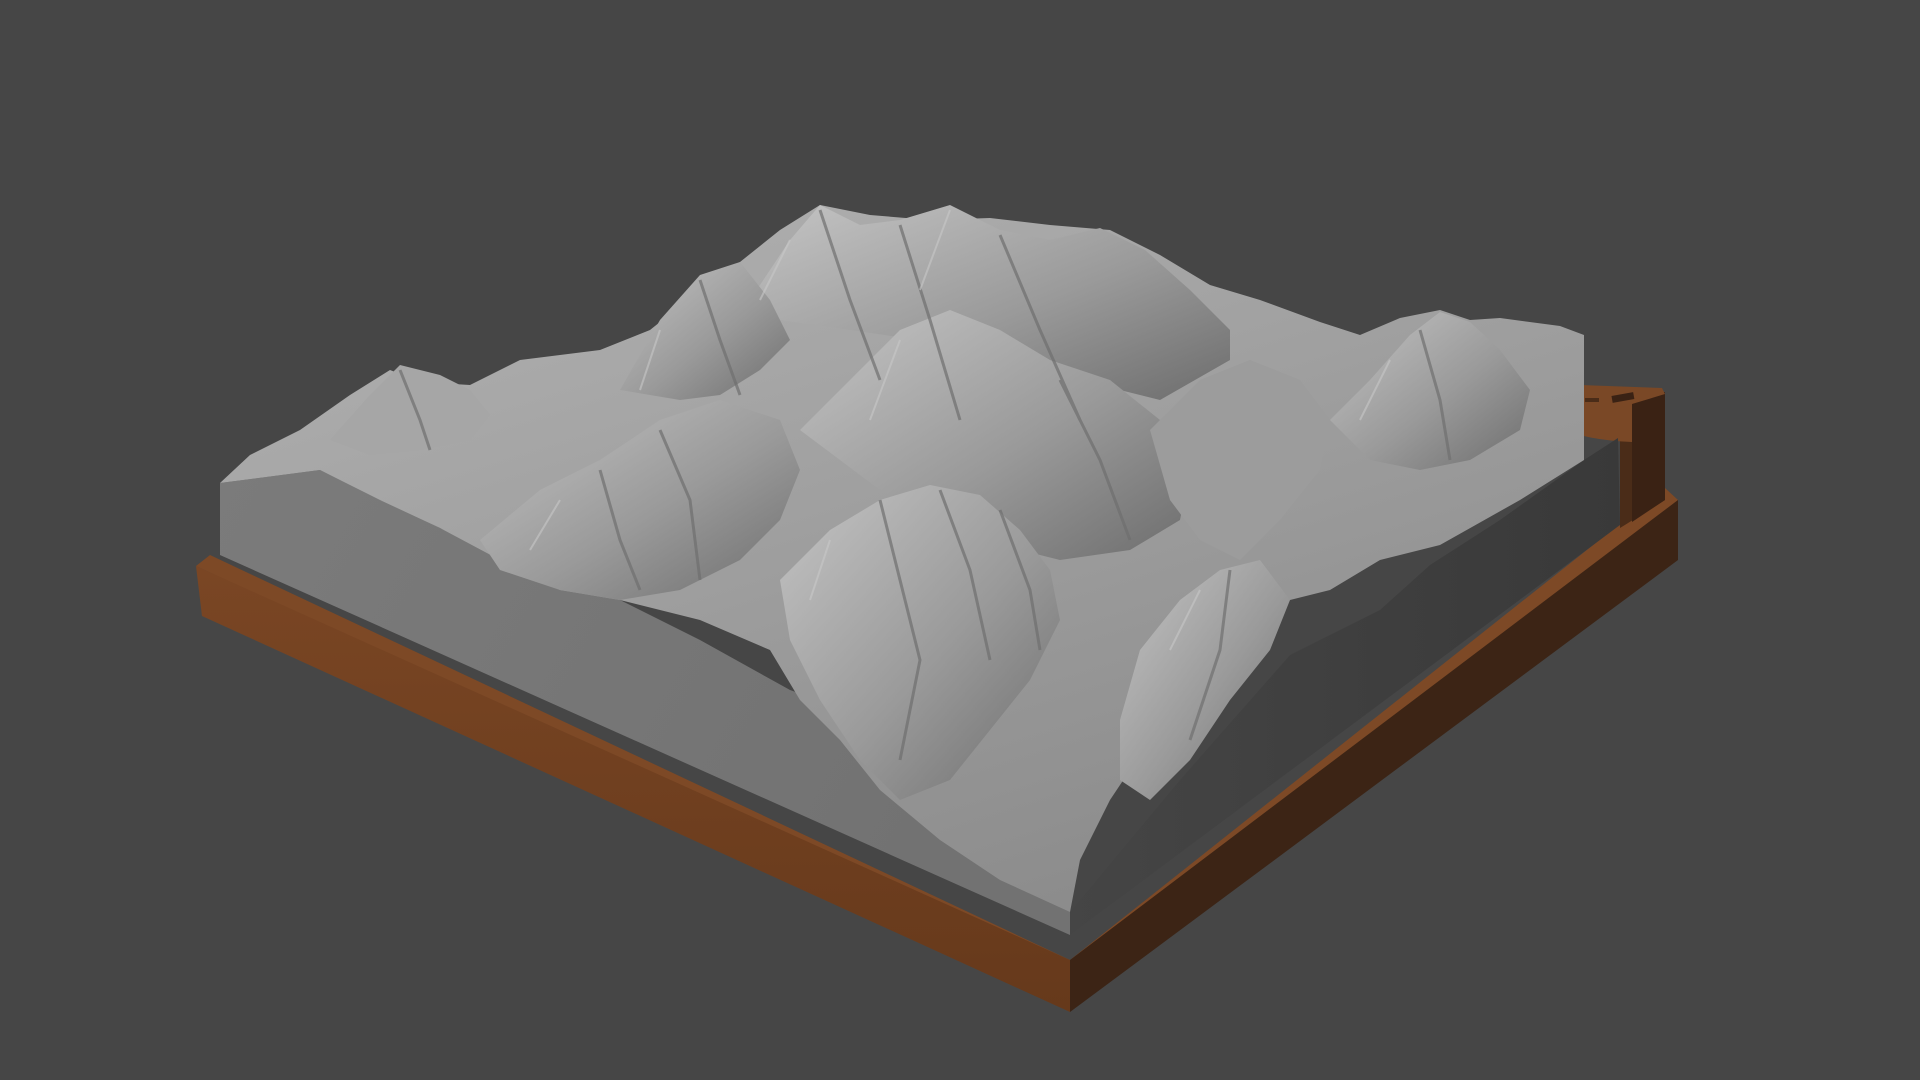 The image size is (1920, 1080). What do you see at coordinates (1648, 457) in the screenshot?
I see `base-back-post-face` at bounding box center [1648, 457].